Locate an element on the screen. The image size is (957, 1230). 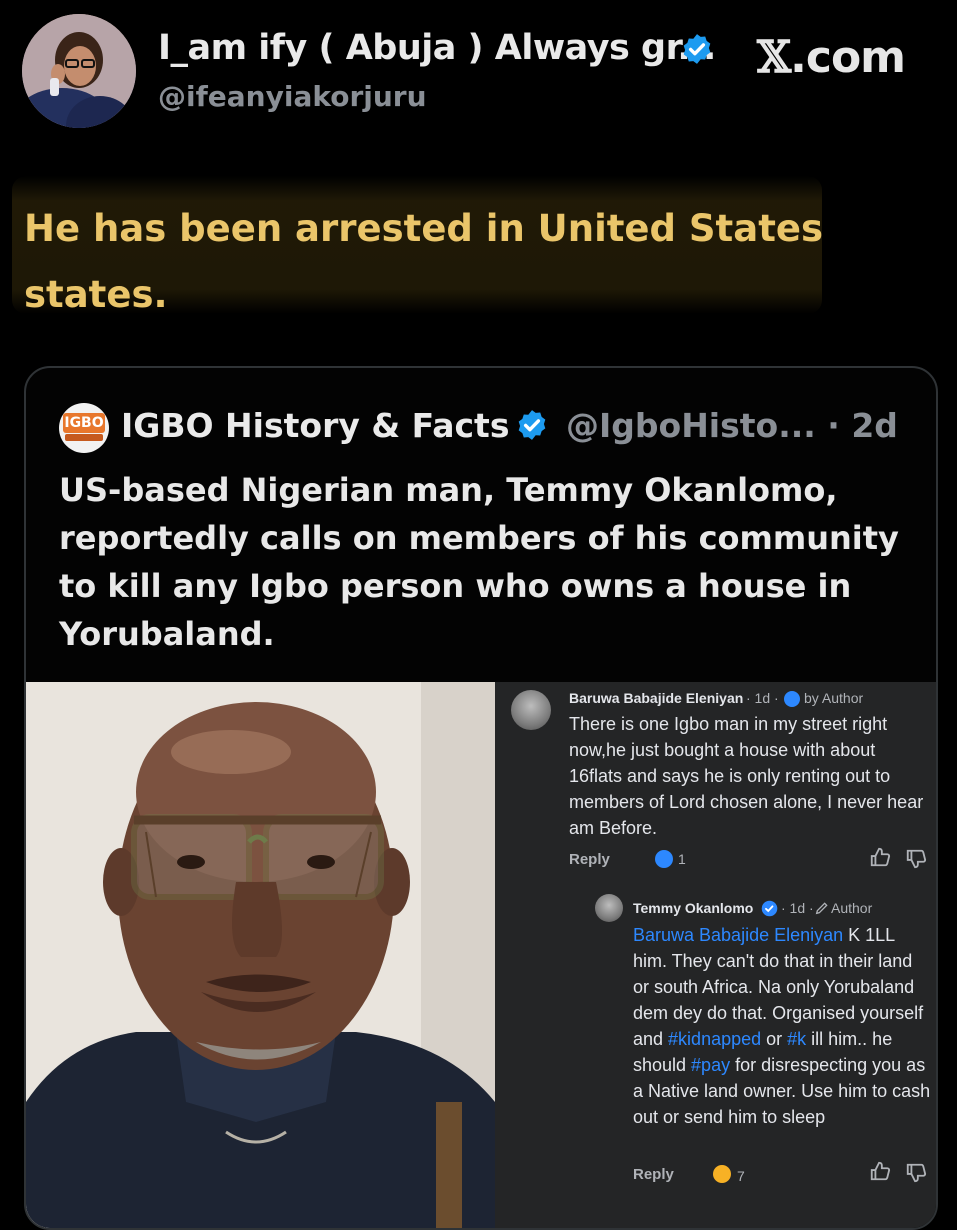
mention-link: Baruwa Babajide Eleniyan is located at coordinates (738, 935).